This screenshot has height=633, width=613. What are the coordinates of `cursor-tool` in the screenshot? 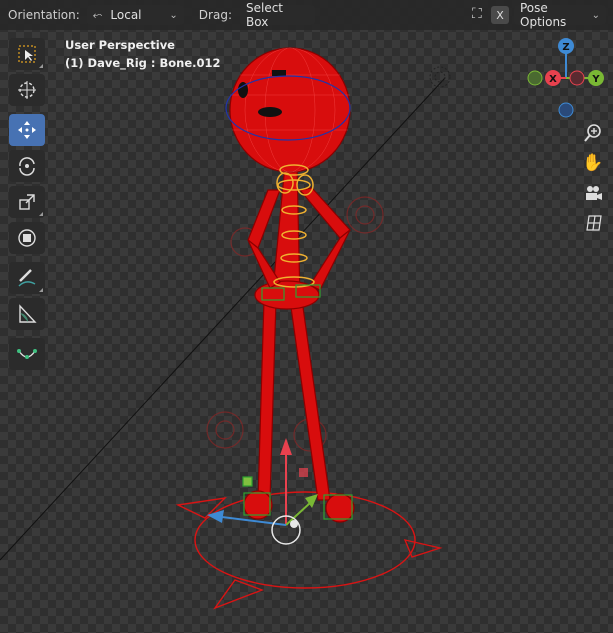 It's located at (27, 90).